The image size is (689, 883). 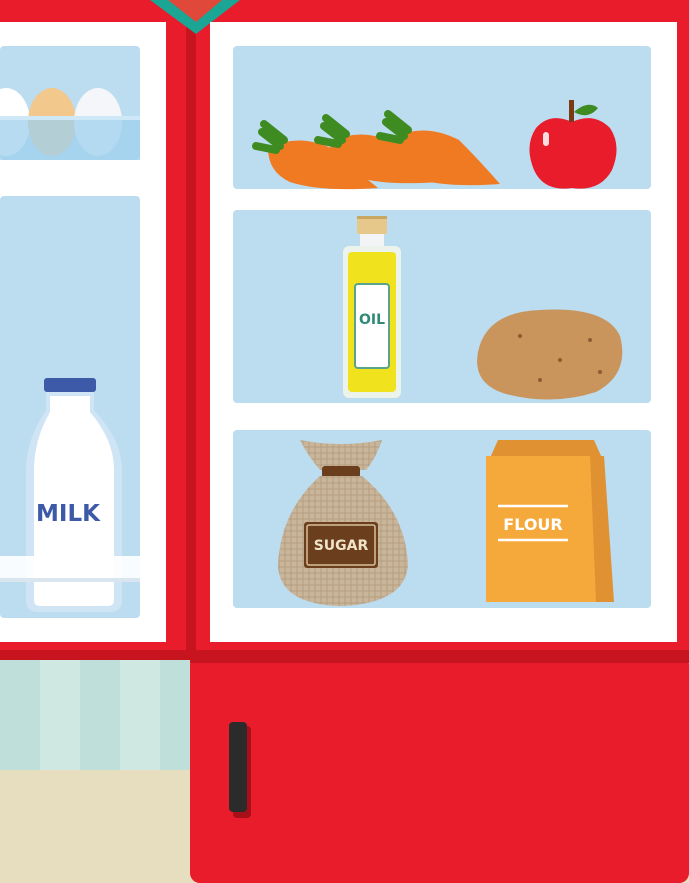 What do you see at coordinates (240, 770) in the screenshot?
I see `freezer-door-handle` at bounding box center [240, 770].